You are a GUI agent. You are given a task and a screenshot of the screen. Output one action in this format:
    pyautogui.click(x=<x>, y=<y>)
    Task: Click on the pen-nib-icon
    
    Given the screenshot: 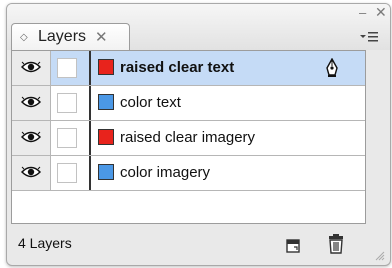 What is the action you would take?
    pyautogui.click(x=332, y=69)
    